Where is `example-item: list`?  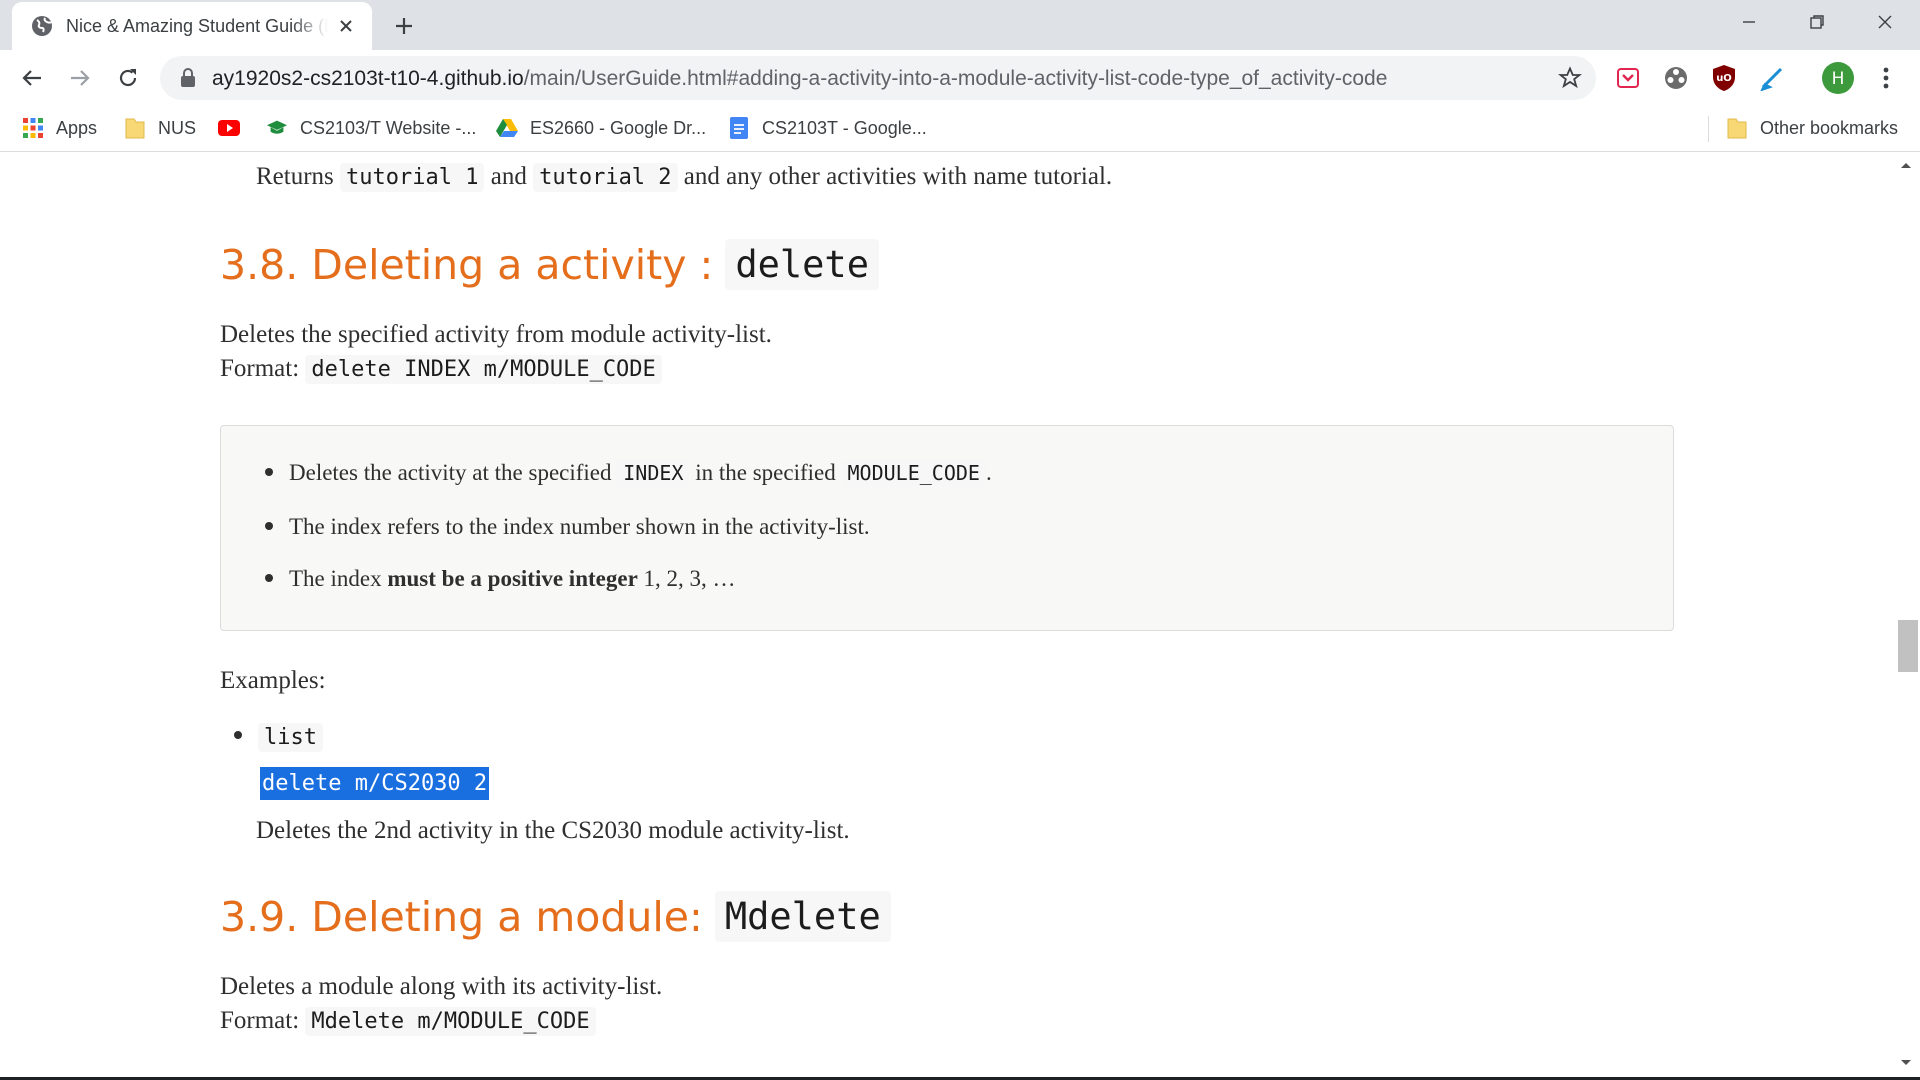 example-item: list is located at coordinates (278, 737).